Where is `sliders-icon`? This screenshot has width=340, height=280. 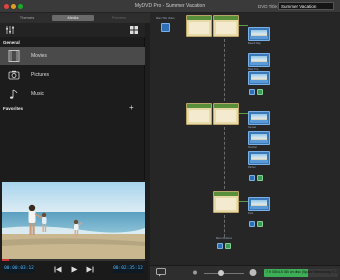
sliders-icon is located at coordinates (10, 30).